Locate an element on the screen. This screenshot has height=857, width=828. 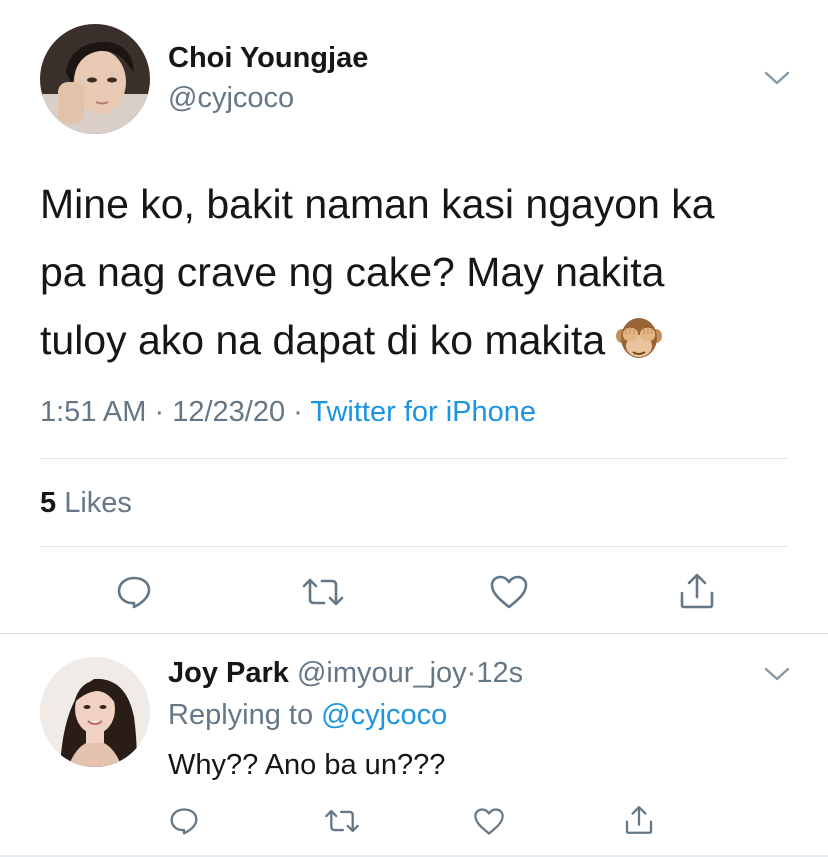
reply-author-handle: @imyour_joy is located at coordinates (382, 673).